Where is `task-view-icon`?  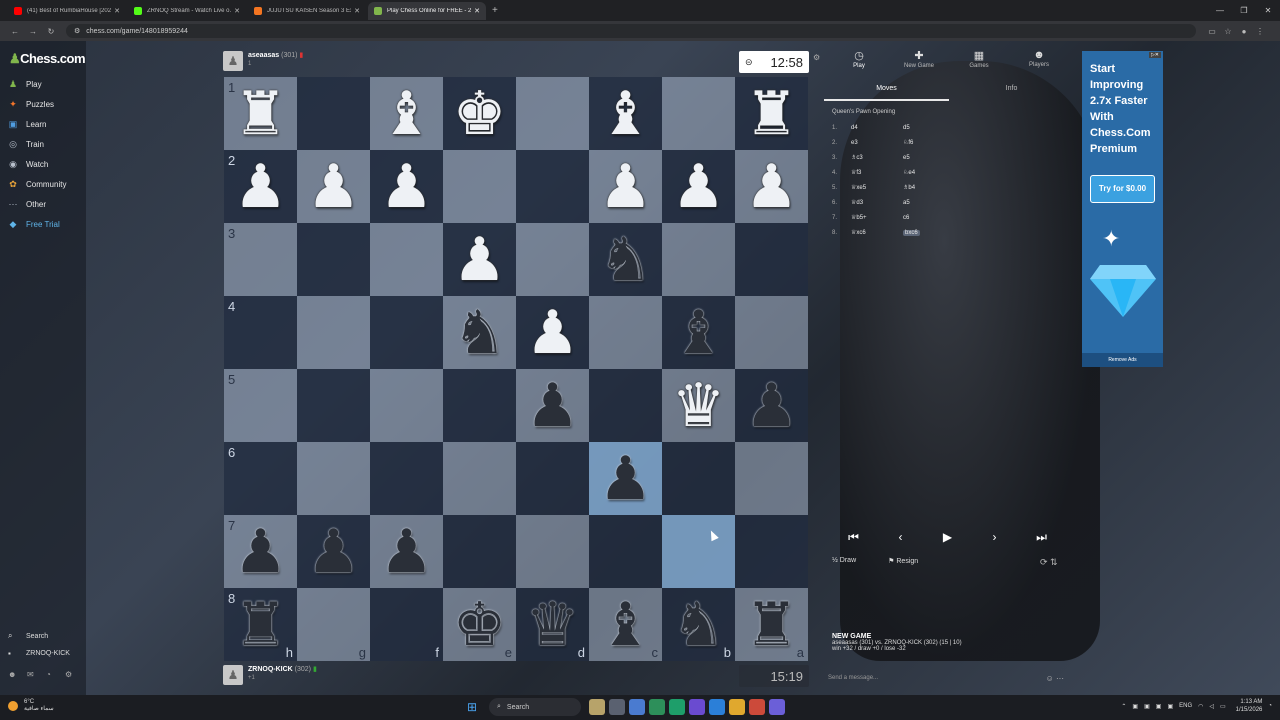
task-view-icon is located at coordinates (617, 707).